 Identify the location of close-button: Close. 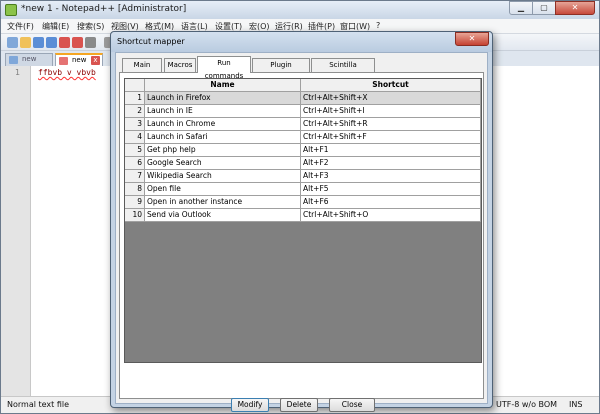
(352, 405).